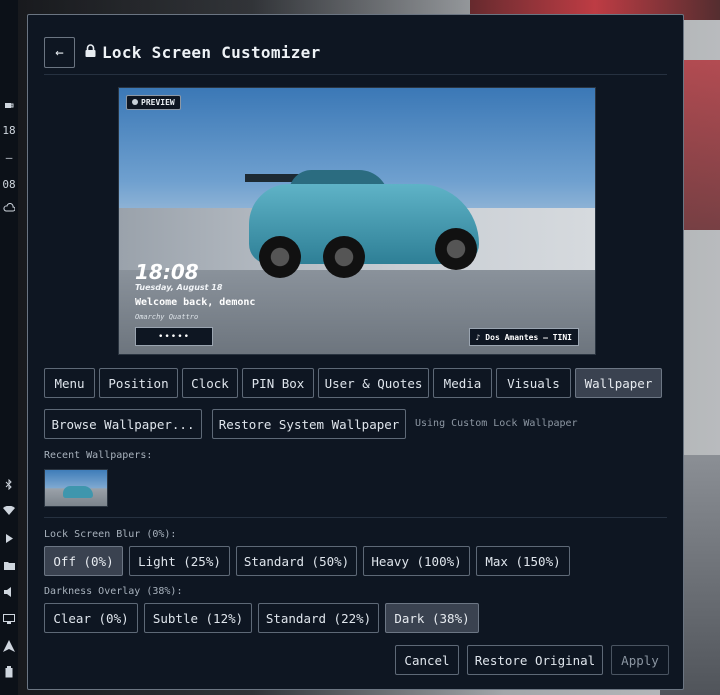 The image size is (720, 695). Describe the element at coordinates (462, 383) in the screenshot. I see `tab-media: Media` at that location.